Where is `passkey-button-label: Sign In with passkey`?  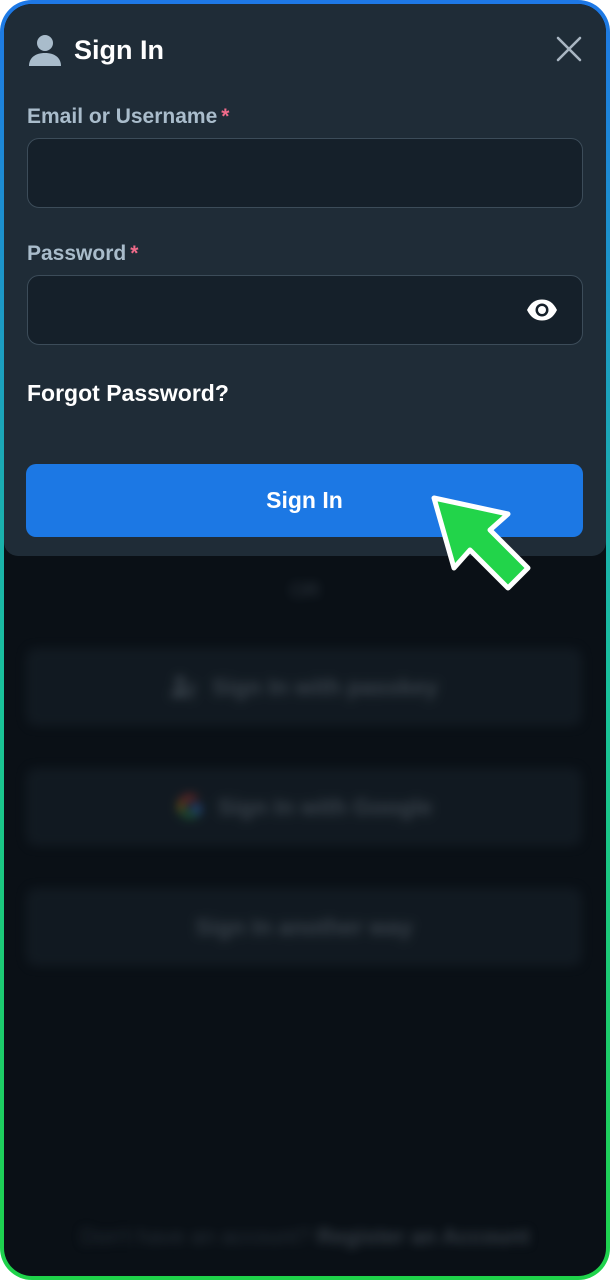 passkey-button-label: Sign In with passkey is located at coordinates (325, 686).